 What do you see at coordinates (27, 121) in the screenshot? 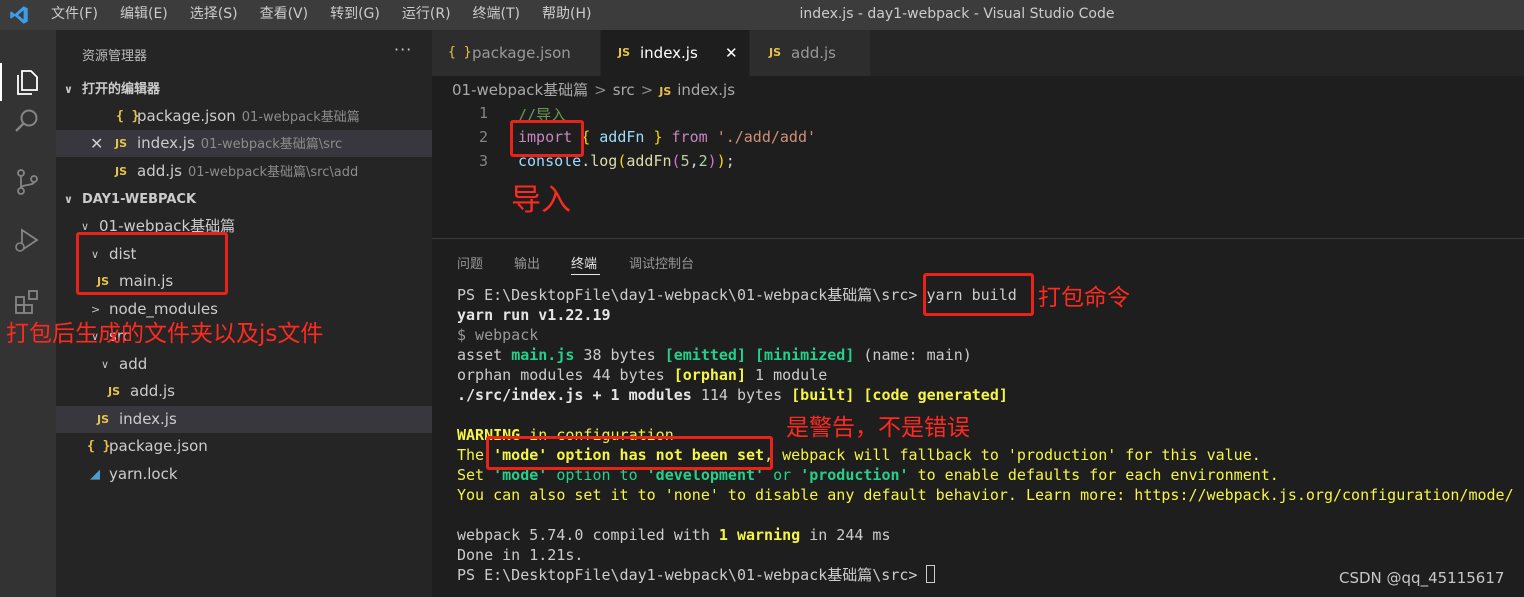
I see `search-icon` at bounding box center [27, 121].